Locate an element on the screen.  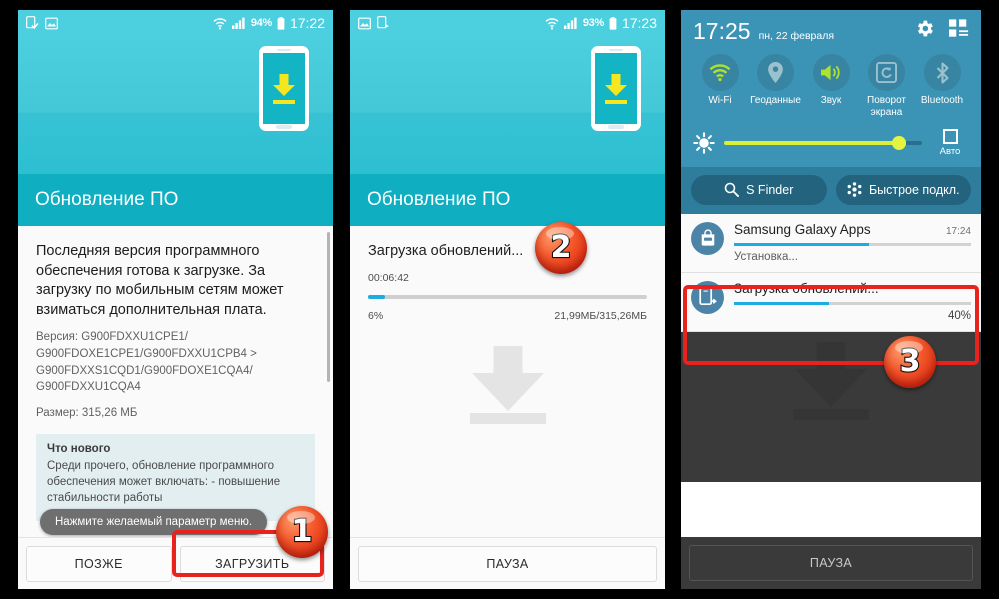
sound-icon is located at coordinates (830, 72).